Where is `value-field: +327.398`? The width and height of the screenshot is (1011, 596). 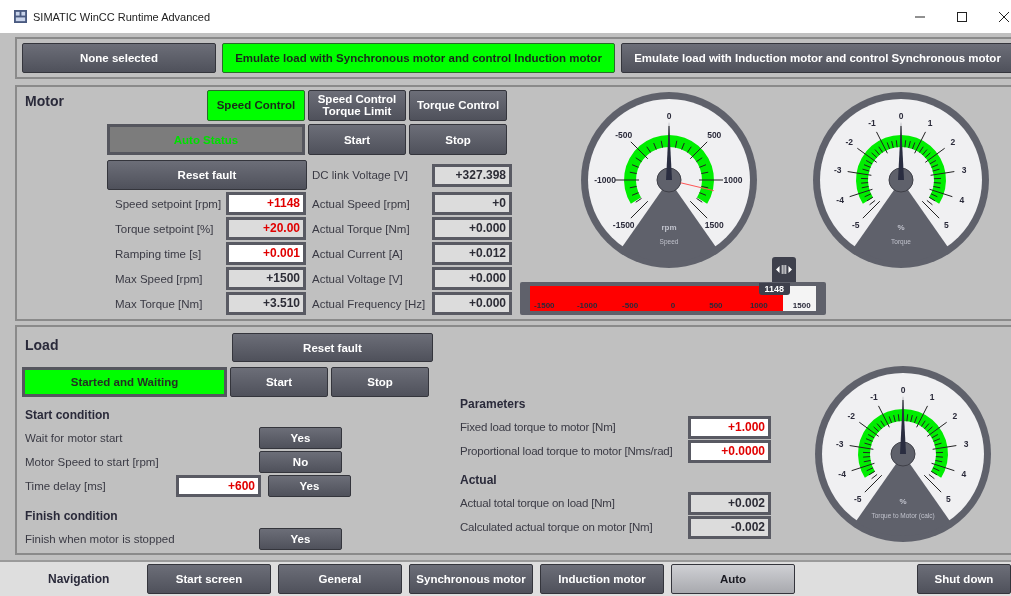
value-field: +327.398 is located at coordinates (472, 175).